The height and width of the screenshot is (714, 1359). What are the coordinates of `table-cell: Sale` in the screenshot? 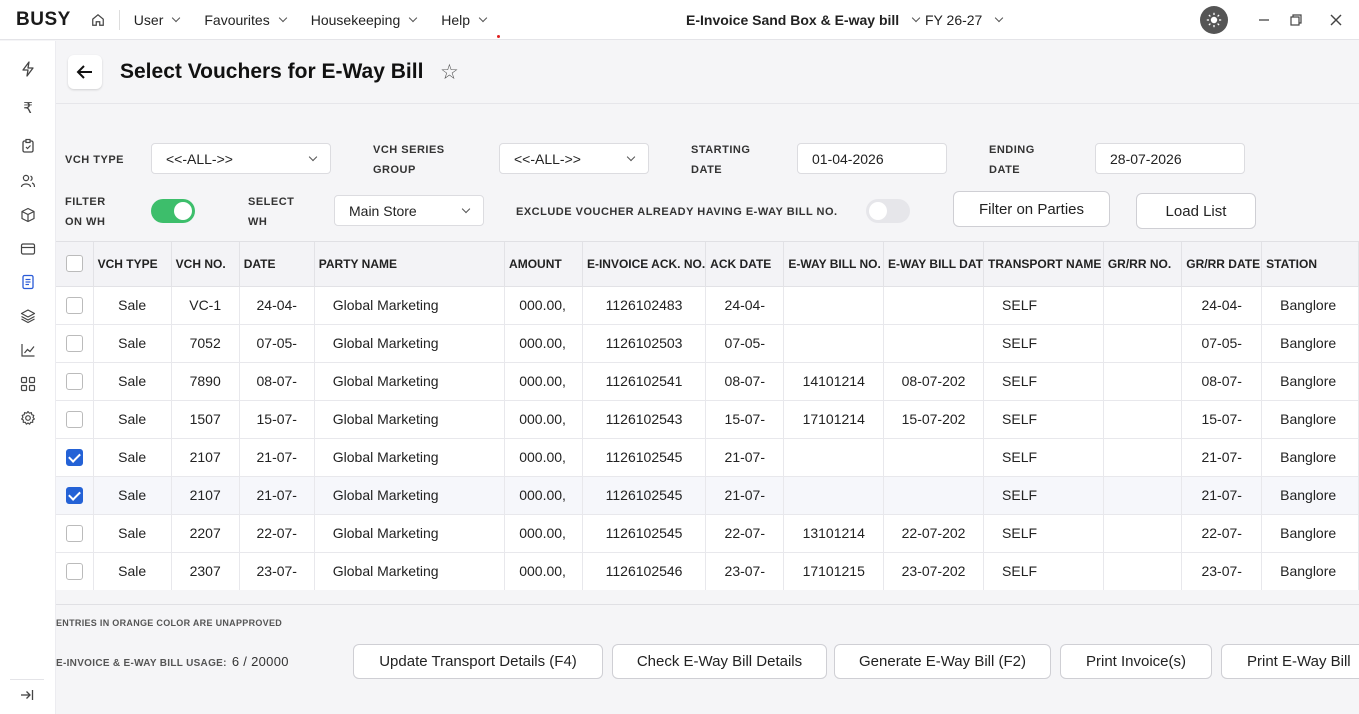 It's located at (132, 381).